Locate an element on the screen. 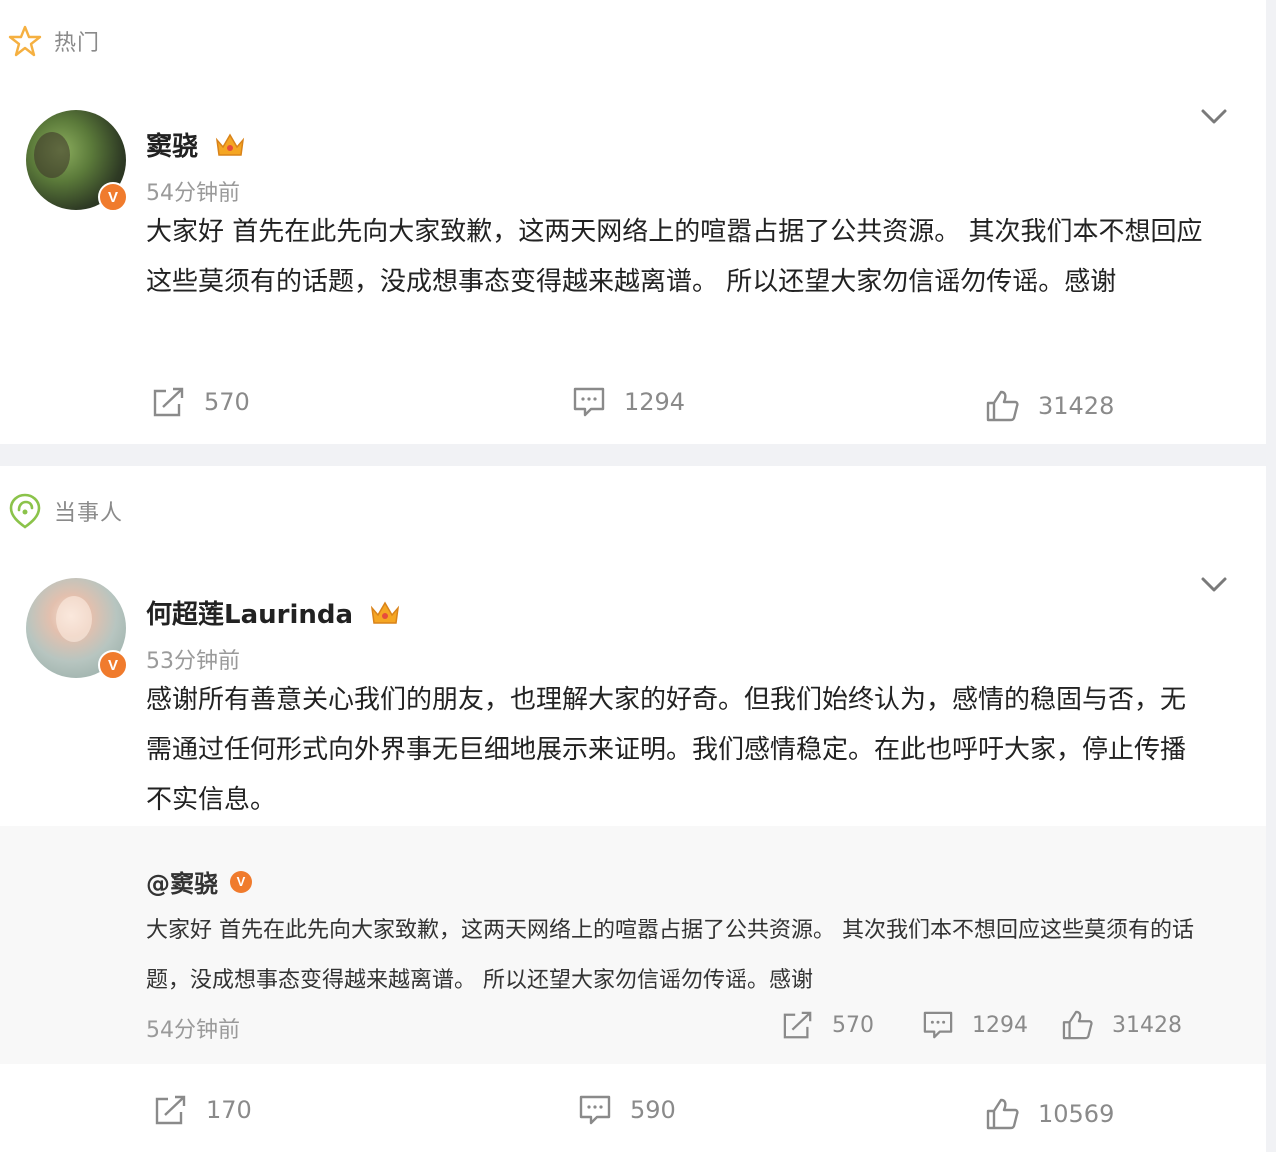 The height and width of the screenshot is (1152, 1276). quoted-username: @窦骁 V is located at coordinates (199, 881).